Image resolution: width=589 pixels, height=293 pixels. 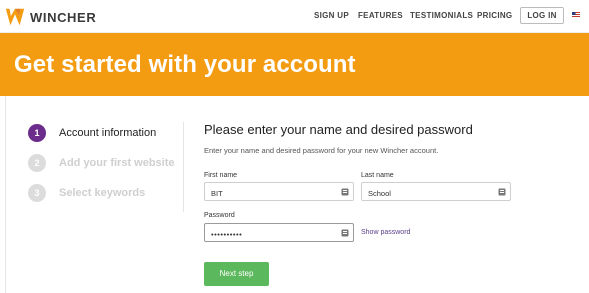 What do you see at coordinates (102, 193) in the screenshot?
I see `step-label: Select keywords` at bounding box center [102, 193].